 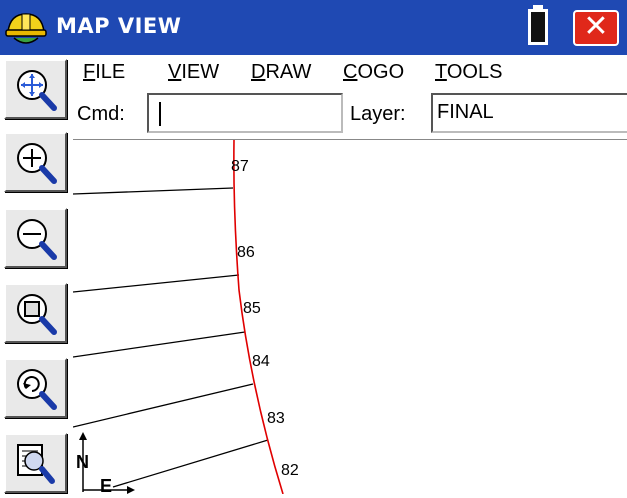 I want to click on menu-cogo-label: COGO, so click(x=374, y=72).